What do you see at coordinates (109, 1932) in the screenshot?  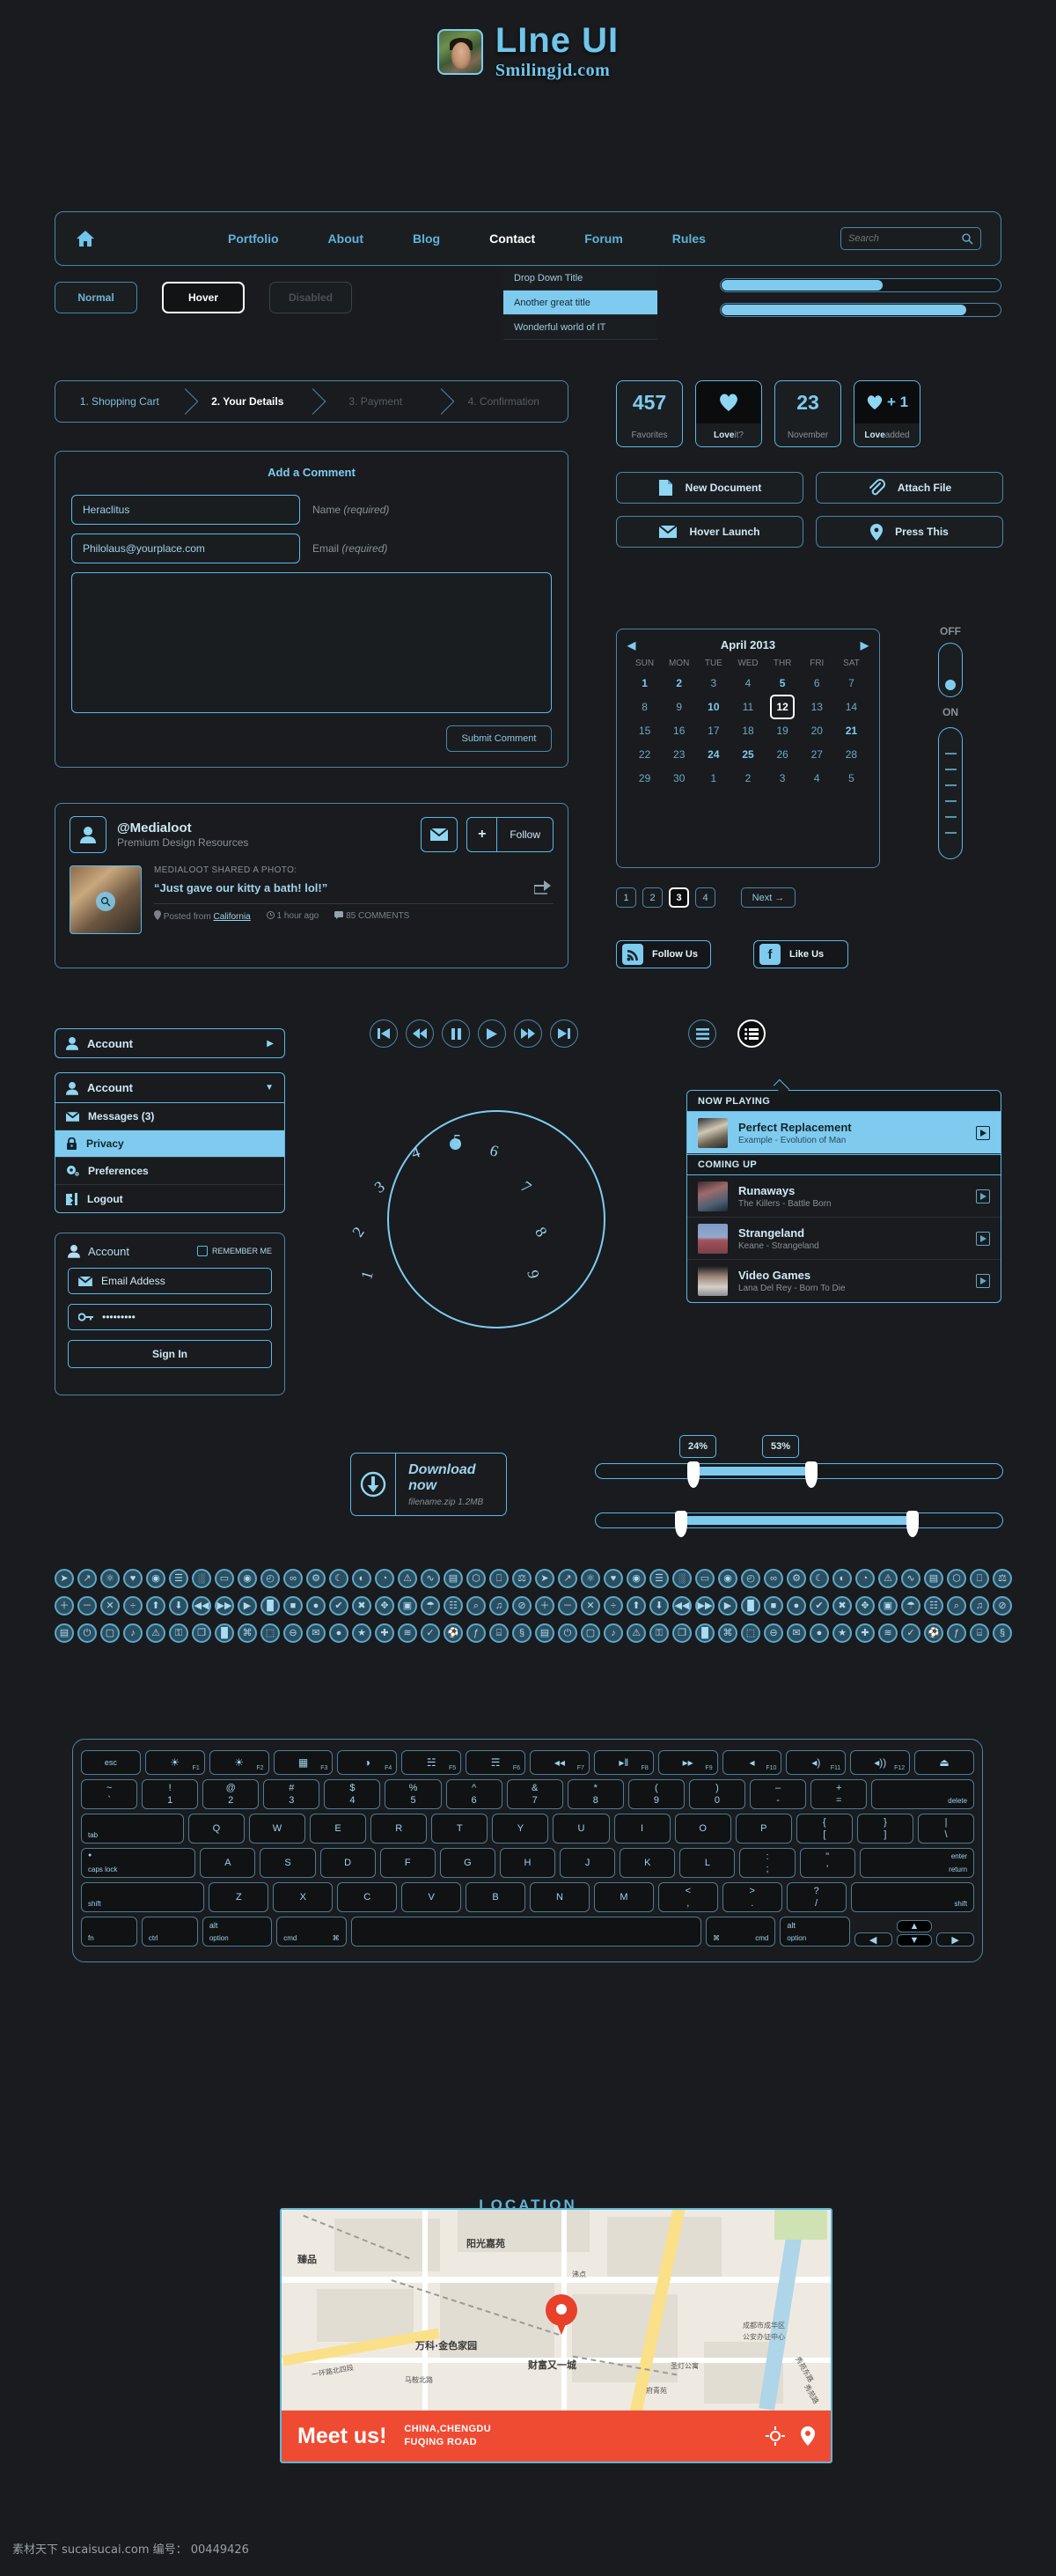 I see `key-fn: fn` at bounding box center [109, 1932].